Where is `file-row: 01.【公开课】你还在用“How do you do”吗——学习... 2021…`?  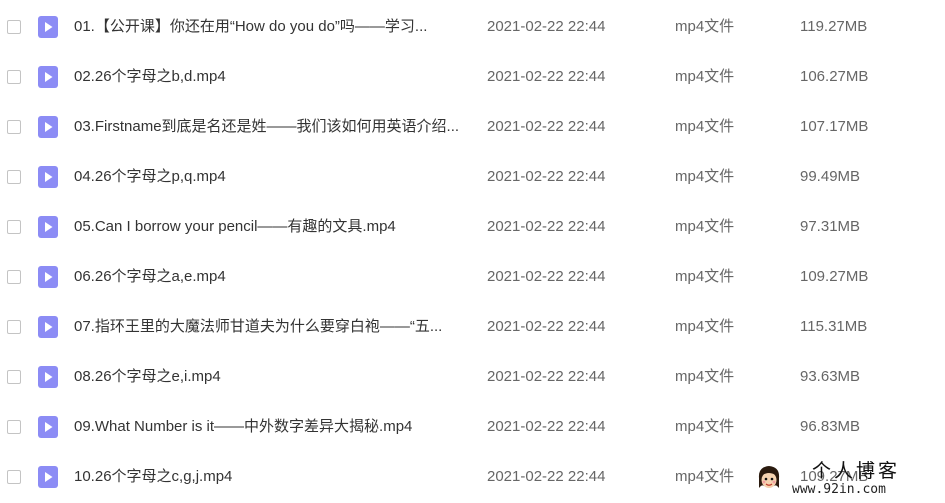
file-row: 01.【公开课】你还在用“How do you do”吗——学习... 2021… is located at coordinates (472, 28).